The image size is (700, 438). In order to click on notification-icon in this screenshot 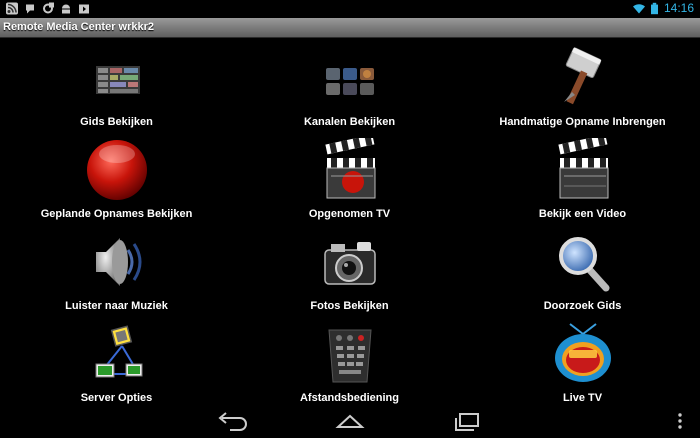, I will do `click(30, 9)`.